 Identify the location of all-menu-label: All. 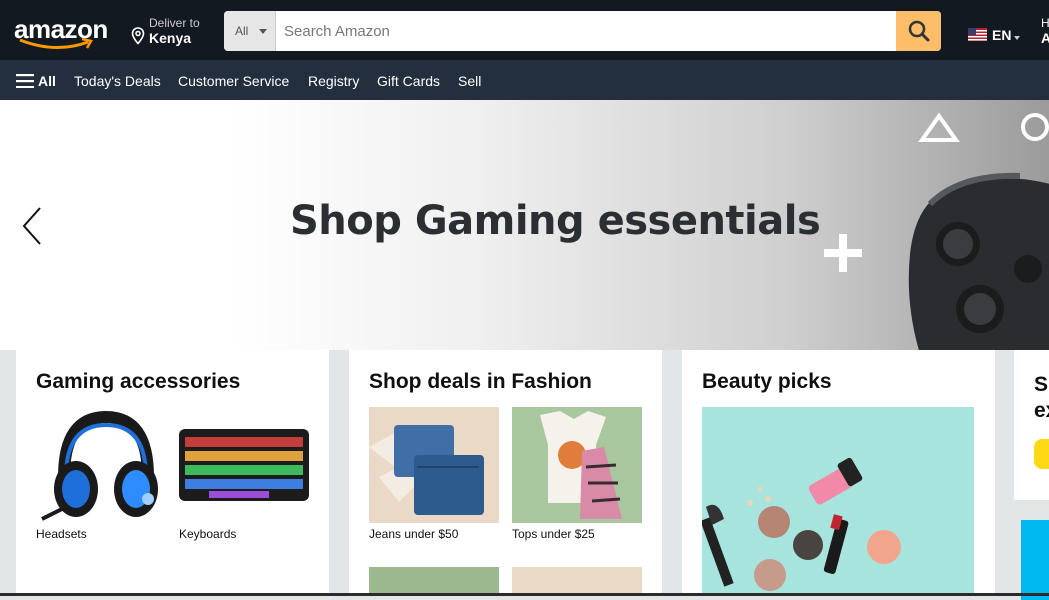
(47, 81).